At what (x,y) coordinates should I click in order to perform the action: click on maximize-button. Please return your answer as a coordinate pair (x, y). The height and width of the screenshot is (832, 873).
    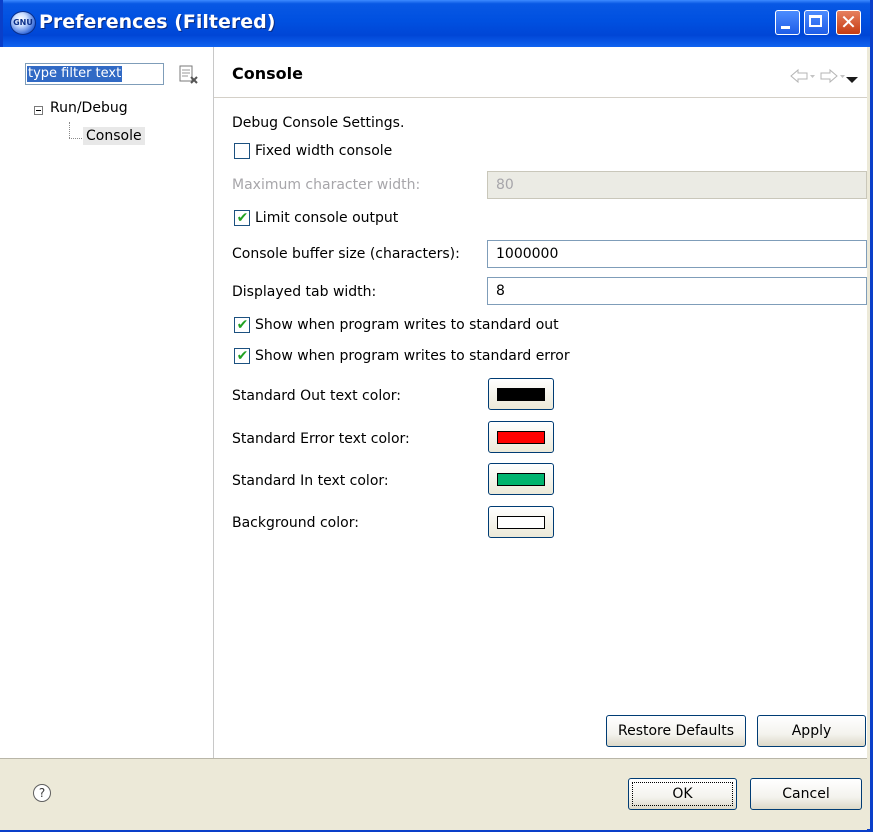
    Looking at the image, I should click on (816, 22).